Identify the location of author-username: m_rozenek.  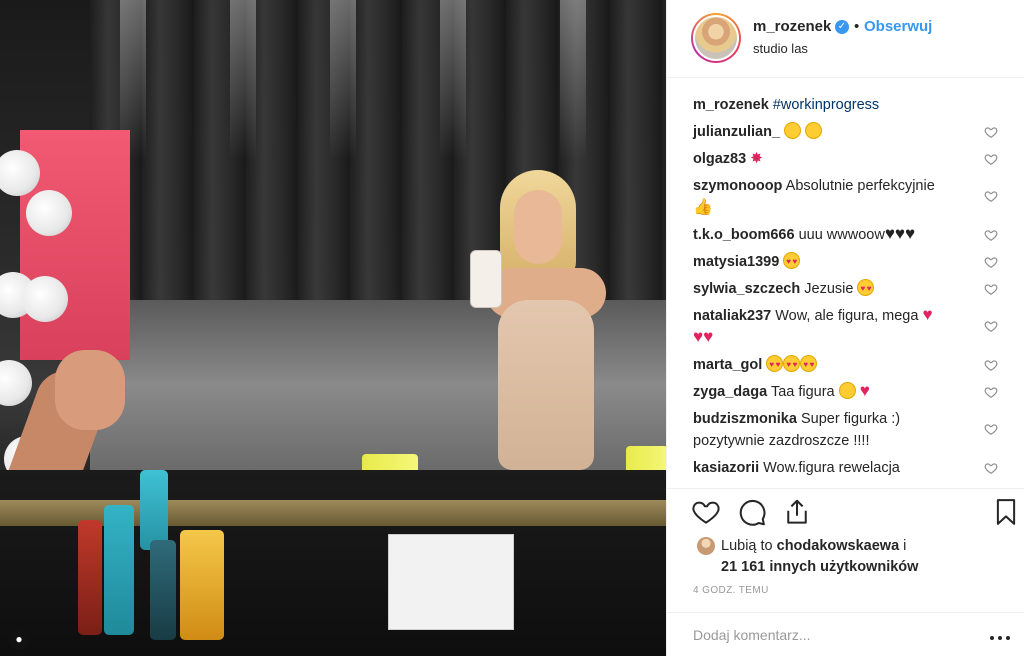
(792, 26).